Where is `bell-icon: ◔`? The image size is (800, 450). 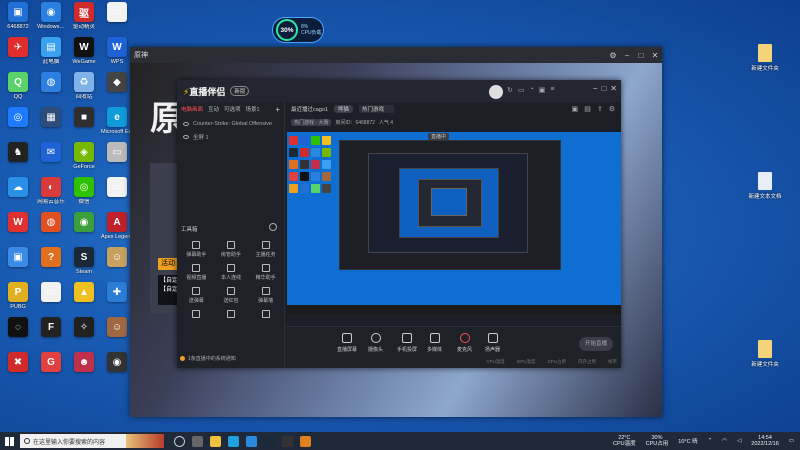 bell-icon: ◔ is located at coordinates (532, 90).